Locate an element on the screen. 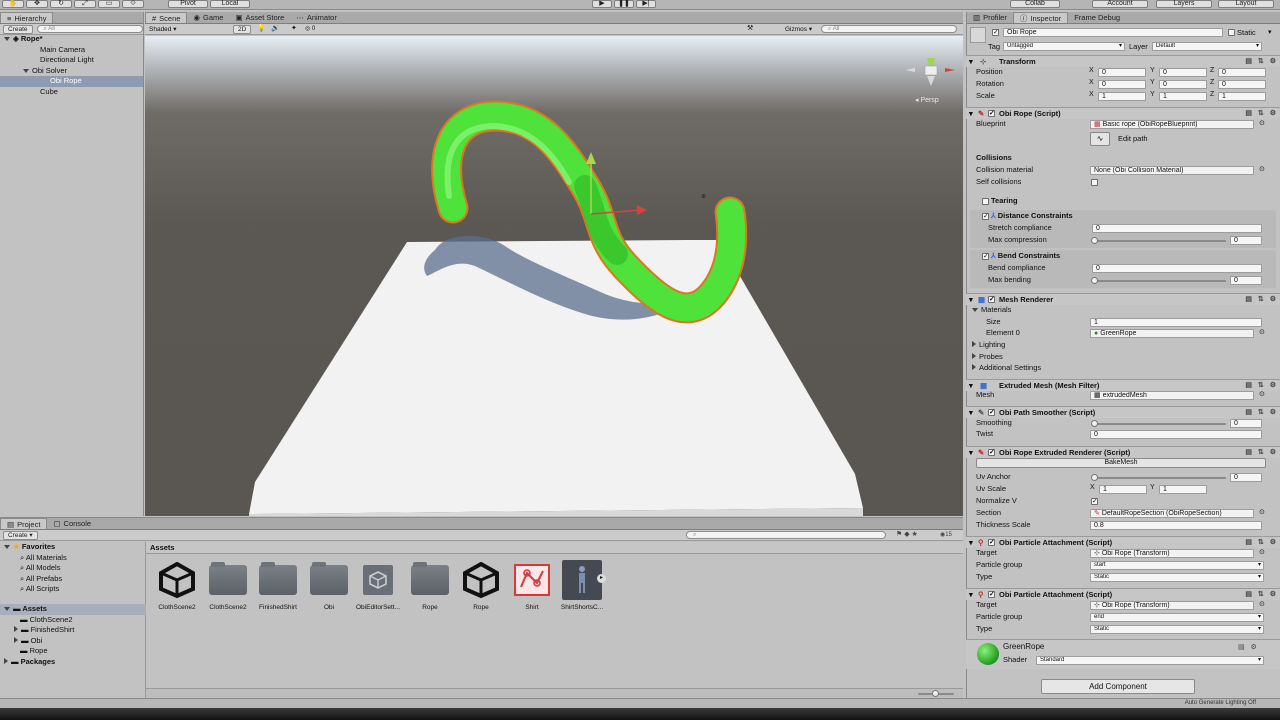 This screenshot has height=720, width=1280. object-name-field: Obi Rope is located at coordinates (1113, 32).